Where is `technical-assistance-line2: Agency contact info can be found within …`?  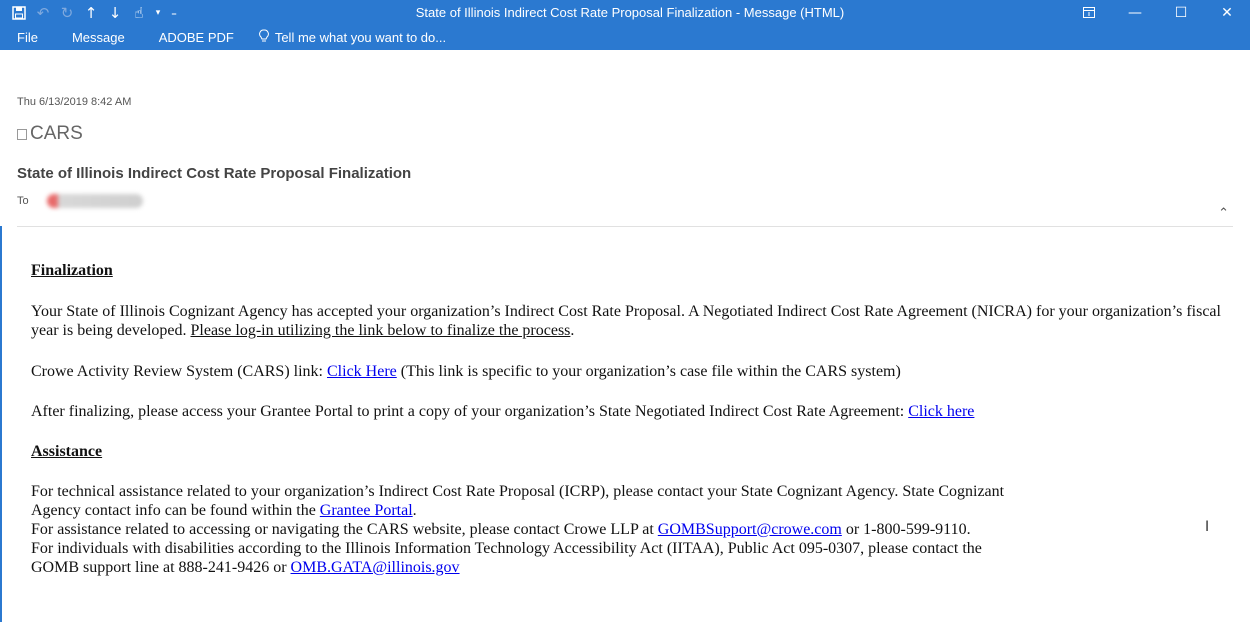
technical-assistance-line2: Agency contact info can be found within … is located at coordinates (631, 510).